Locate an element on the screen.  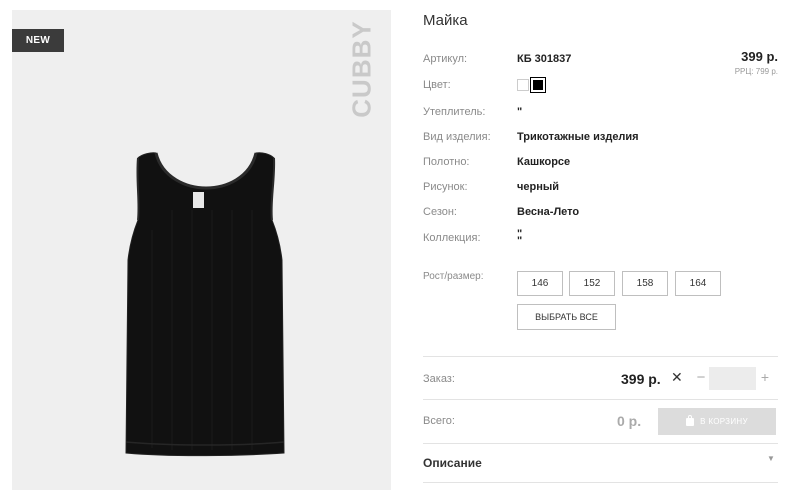
spec-value: черный is located at coordinates (538, 187).